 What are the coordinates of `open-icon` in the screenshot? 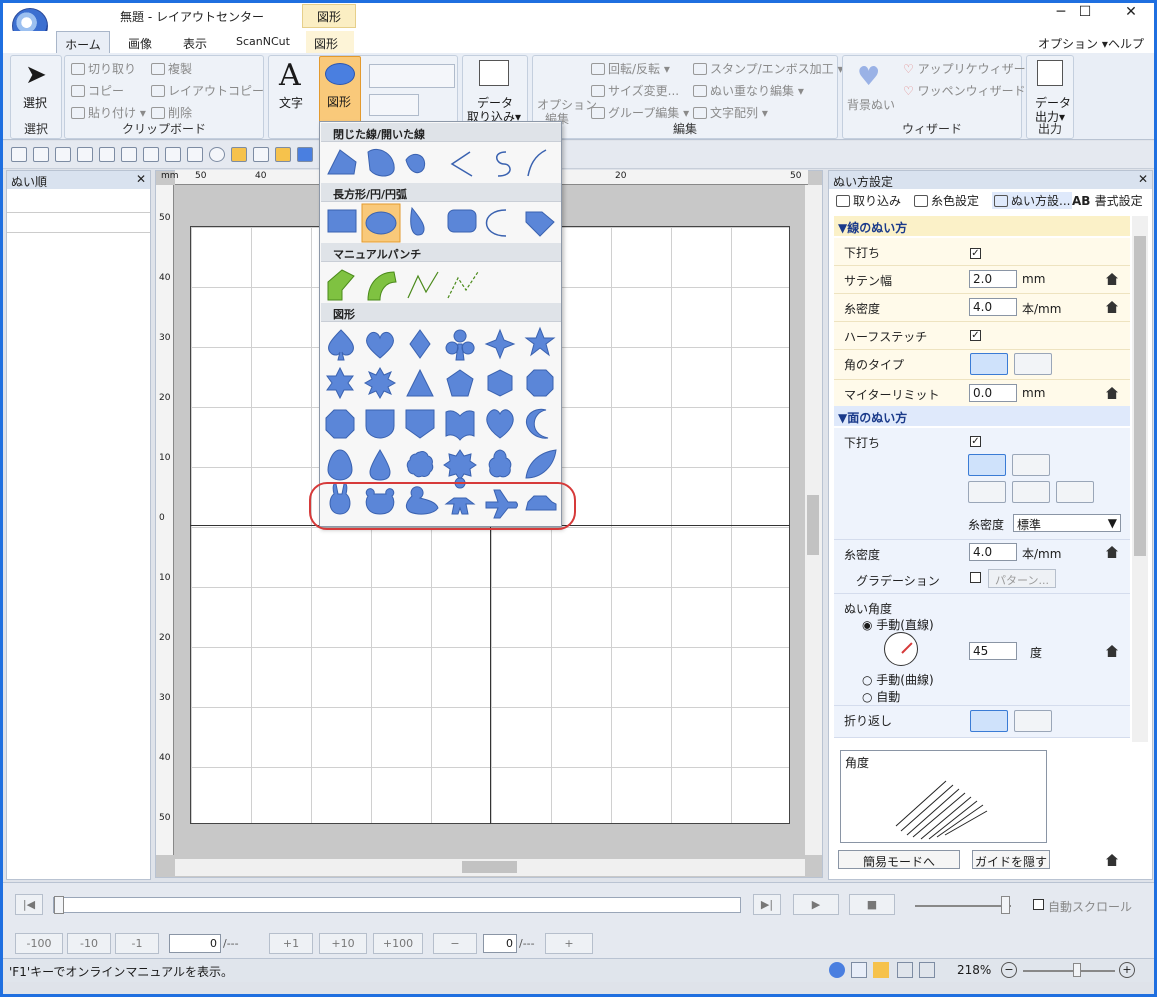 It's located at (41, 154).